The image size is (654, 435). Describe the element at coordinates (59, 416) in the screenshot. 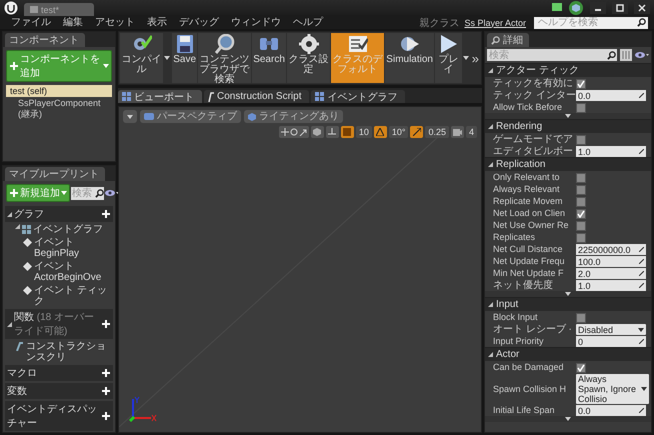

I see `section-header: イベントディスパッチャー` at that location.